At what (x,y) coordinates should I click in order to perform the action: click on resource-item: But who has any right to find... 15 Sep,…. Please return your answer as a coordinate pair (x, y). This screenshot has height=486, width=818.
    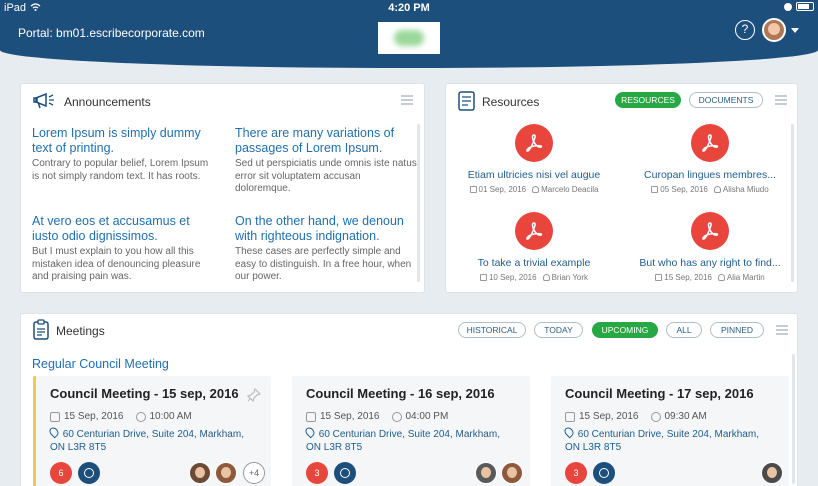
    Looking at the image, I should click on (710, 247).